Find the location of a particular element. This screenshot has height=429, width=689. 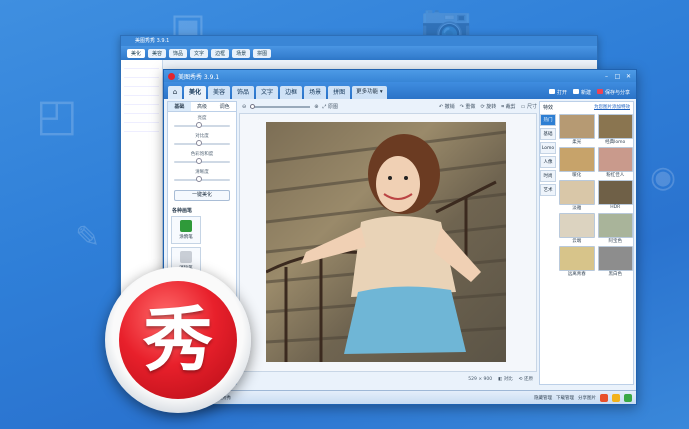

hide-manager-button: 隐藏管理 is located at coordinates (543, 398).